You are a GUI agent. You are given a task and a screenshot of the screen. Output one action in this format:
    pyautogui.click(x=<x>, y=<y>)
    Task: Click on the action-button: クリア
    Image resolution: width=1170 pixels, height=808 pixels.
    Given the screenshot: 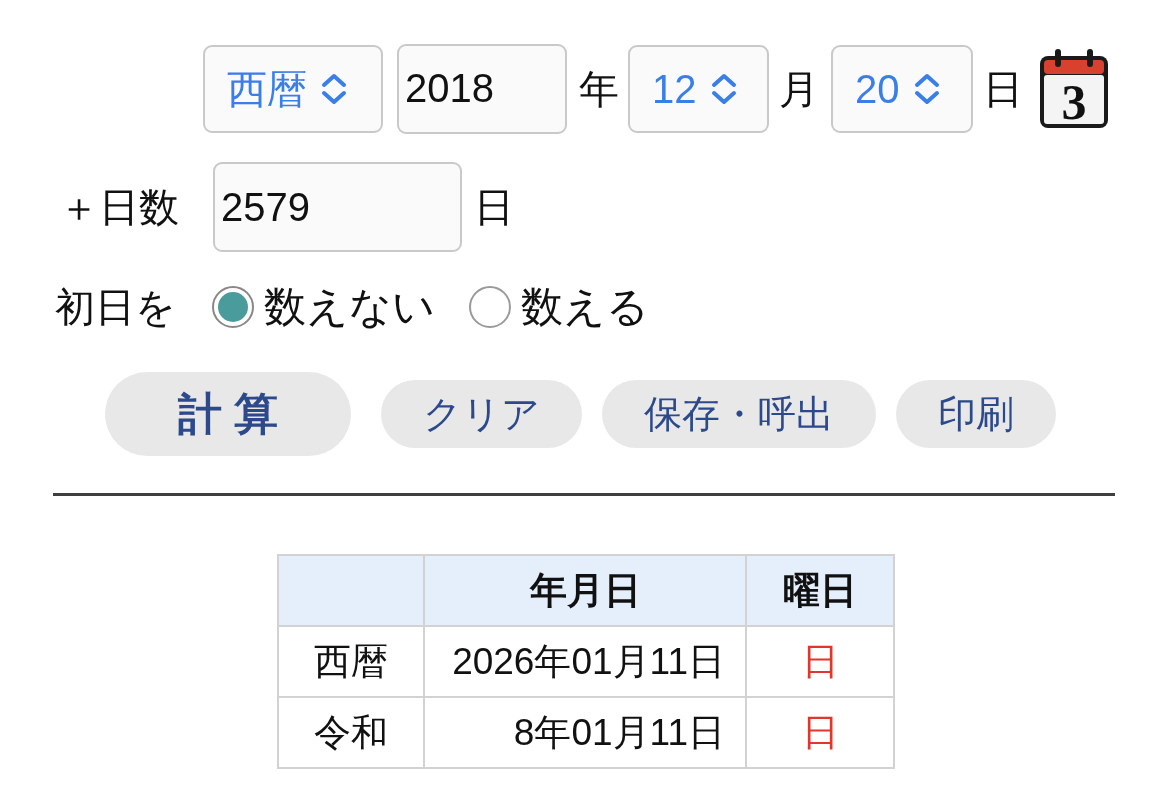 What is the action you would take?
    pyautogui.click(x=482, y=414)
    